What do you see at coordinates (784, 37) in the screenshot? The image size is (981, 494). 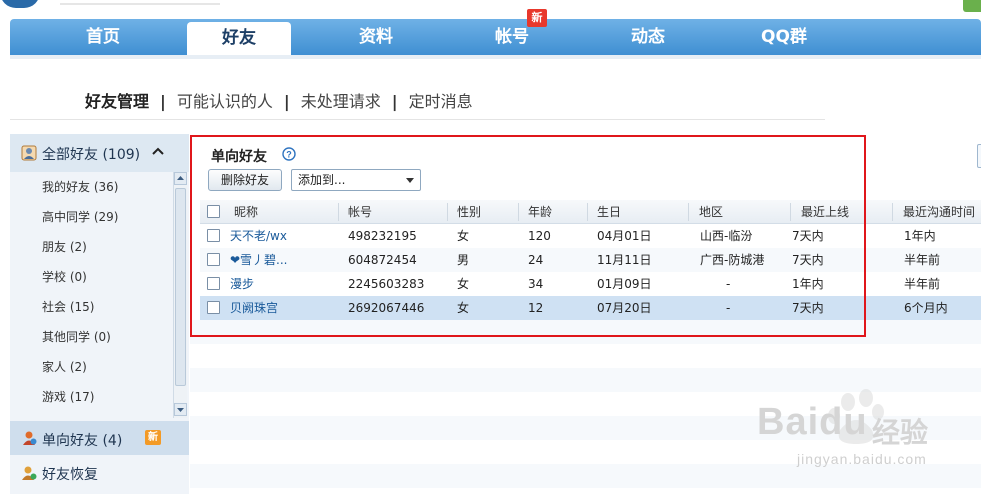 I see `tab-qq-group: QQ群` at bounding box center [784, 37].